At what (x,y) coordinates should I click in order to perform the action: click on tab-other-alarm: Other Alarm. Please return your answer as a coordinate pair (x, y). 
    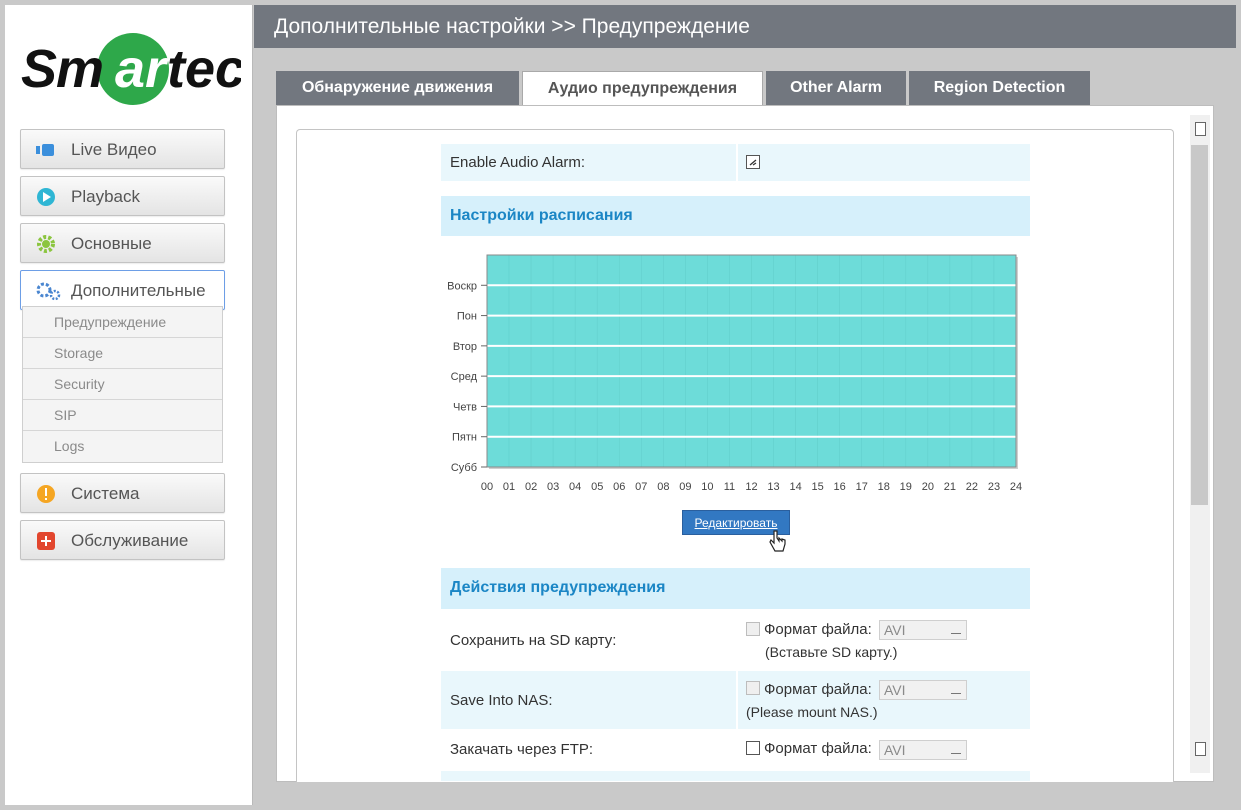
    Looking at the image, I should click on (836, 88).